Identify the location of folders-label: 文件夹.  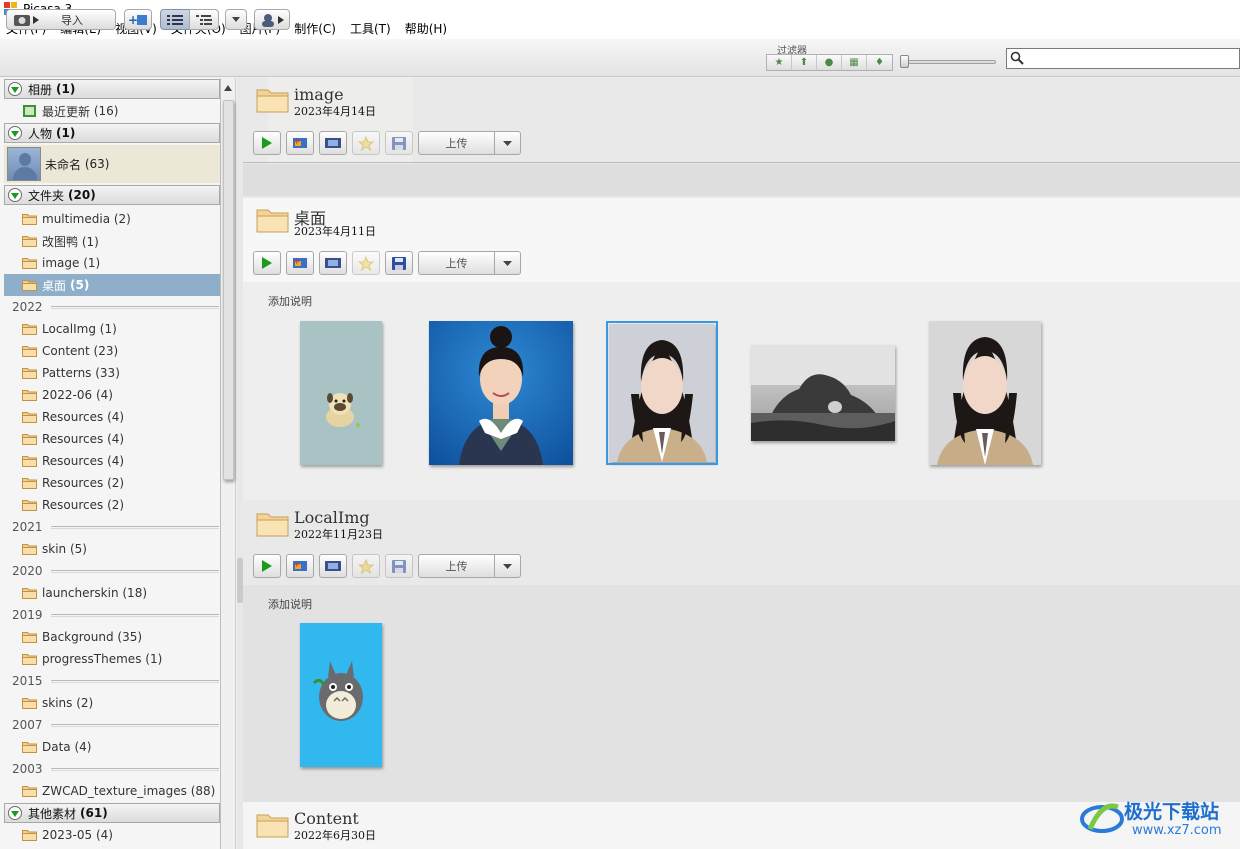
(46, 195).